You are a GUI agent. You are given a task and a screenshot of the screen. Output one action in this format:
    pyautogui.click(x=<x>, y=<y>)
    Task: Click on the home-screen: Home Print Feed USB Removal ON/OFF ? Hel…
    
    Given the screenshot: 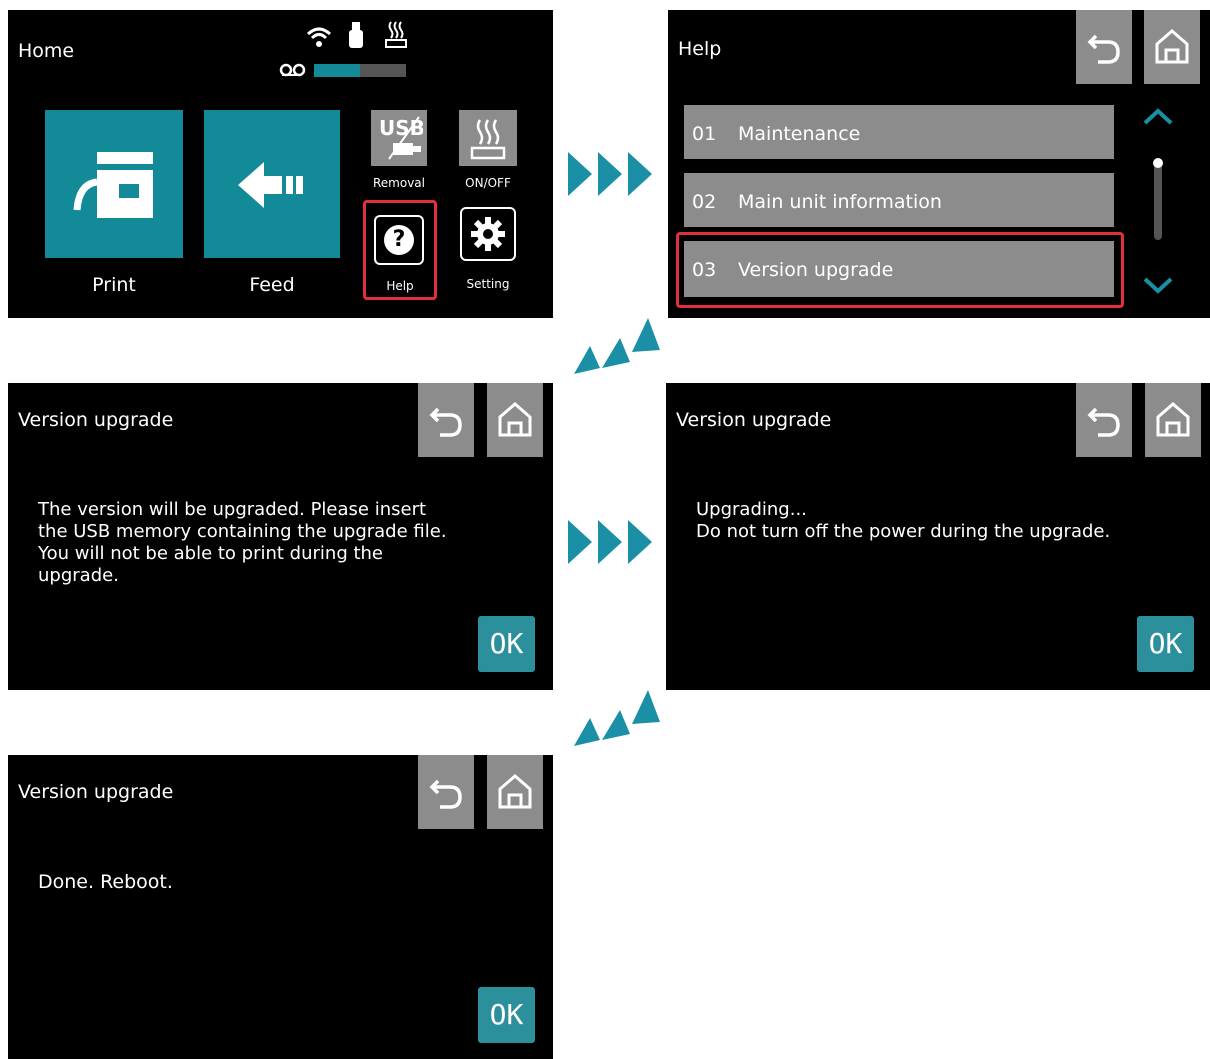 What is the action you would take?
    pyautogui.click(x=280, y=164)
    